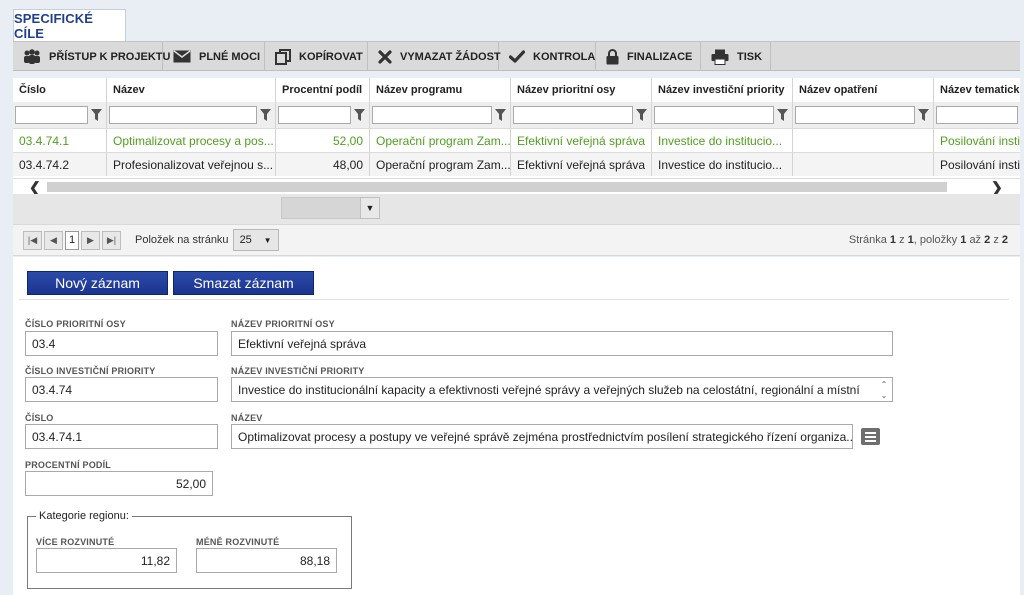 The height and width of the screenshot is (595, 1024). I want to click on table-cell, so click(863, 164).